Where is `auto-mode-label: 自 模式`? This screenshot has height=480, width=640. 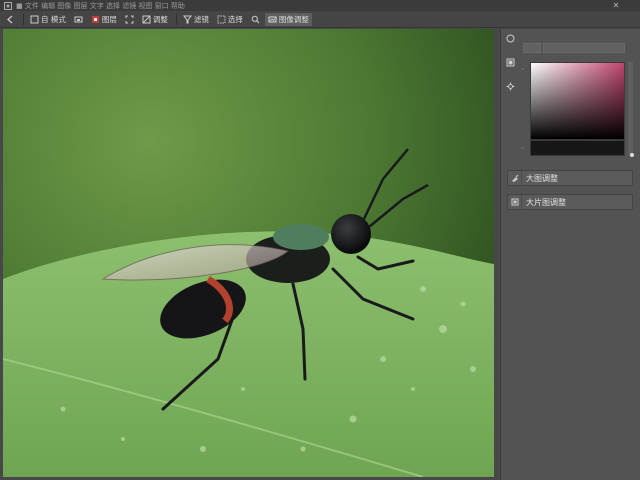 auto-mode-label: 自 模式 is located at coordinates (53, 19).